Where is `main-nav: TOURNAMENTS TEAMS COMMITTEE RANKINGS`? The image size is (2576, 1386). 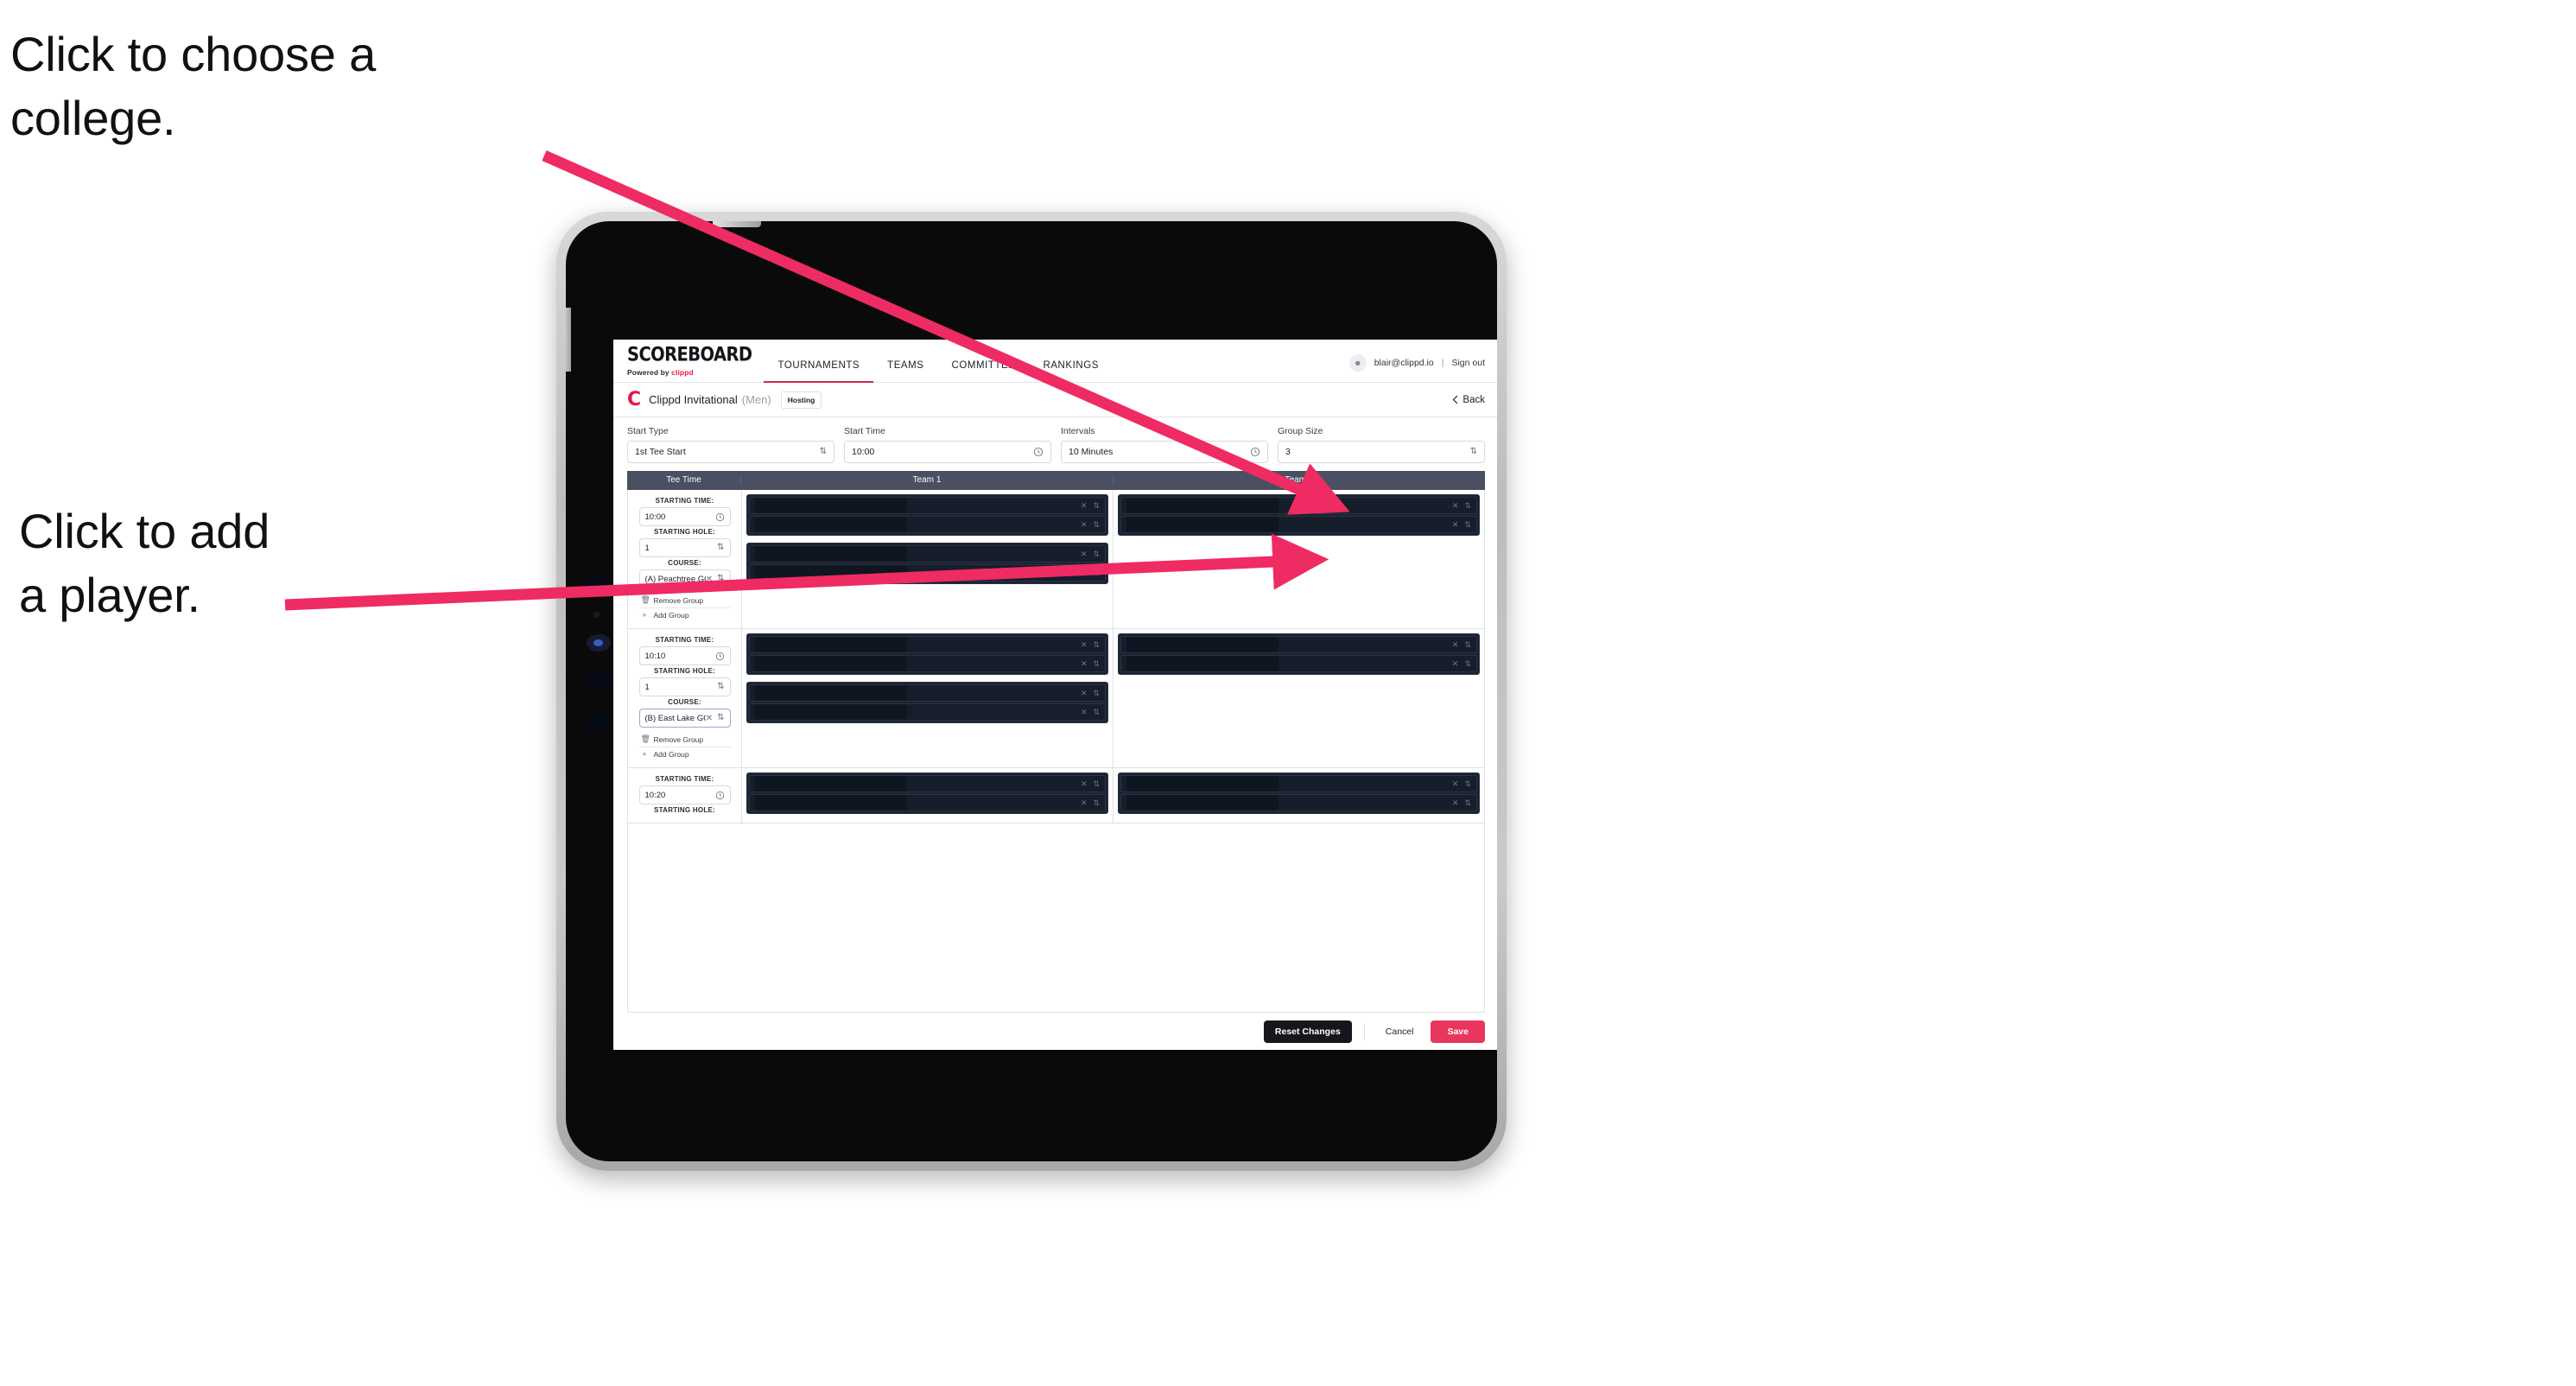
main-nav: TOURNAMENTS TEAMS COMMITTEE RANKINGS is located at coordinates (938, 361).